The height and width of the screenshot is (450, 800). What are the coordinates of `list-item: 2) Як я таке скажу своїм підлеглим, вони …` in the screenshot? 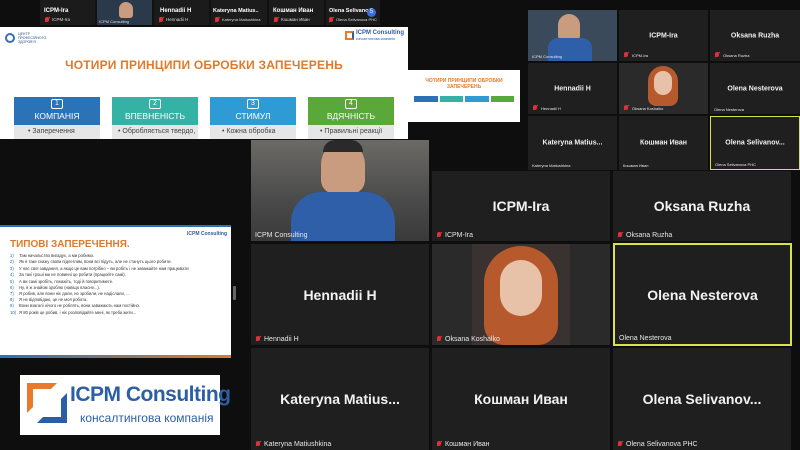 It's located at (91, 262).